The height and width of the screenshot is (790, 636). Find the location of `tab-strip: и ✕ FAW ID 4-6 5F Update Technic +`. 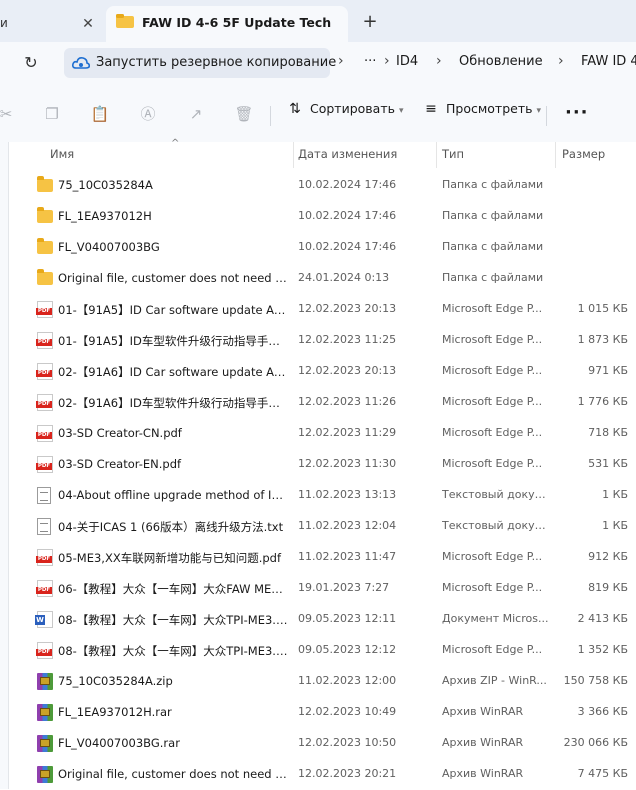

tab-strip: и ✕ FAW ID 4-6 5F Update Technic + is located at coordinates (318, 21).